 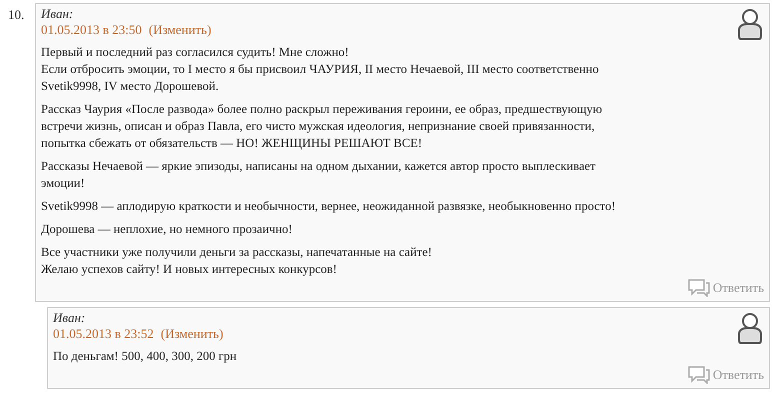 What do you see at coordinates (321, 126) in the screenshot?
I see `comment-paragraph: Рассказ Чаурия «После развода» более полно раскрыл переживания героини, ее образ, предшествующую встречи жизнь, описан и образ Павла, его чисто мужская идеология, непризнание своей привязанности, попытка сбежать от обязательств — НО! ЖЕНЩИНЫ РЕШАЮТ ВСЕ!` at bounding box center [321, 126].